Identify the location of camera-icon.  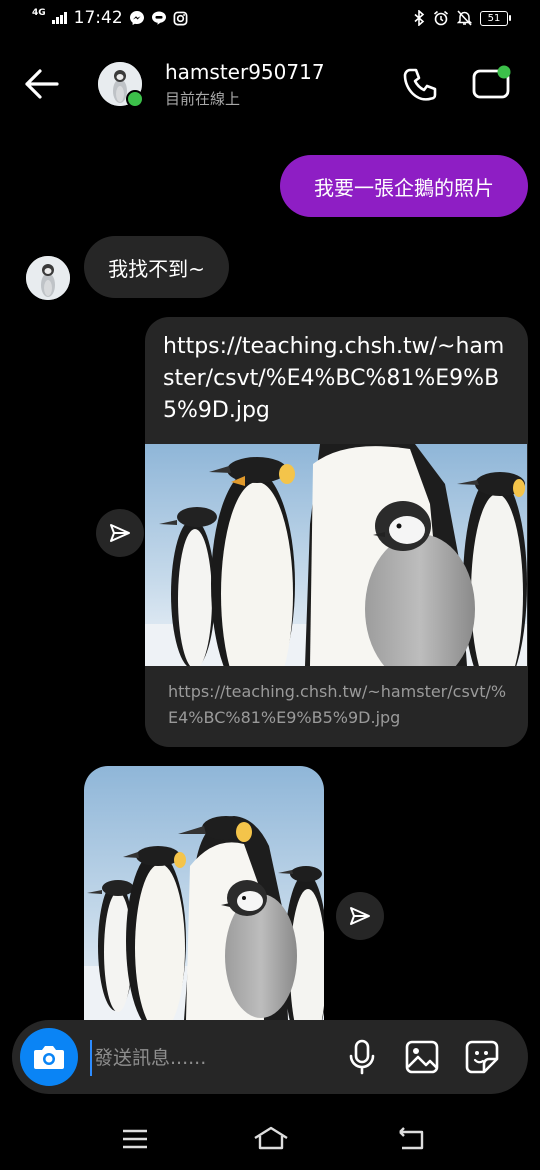
(49, 1057).